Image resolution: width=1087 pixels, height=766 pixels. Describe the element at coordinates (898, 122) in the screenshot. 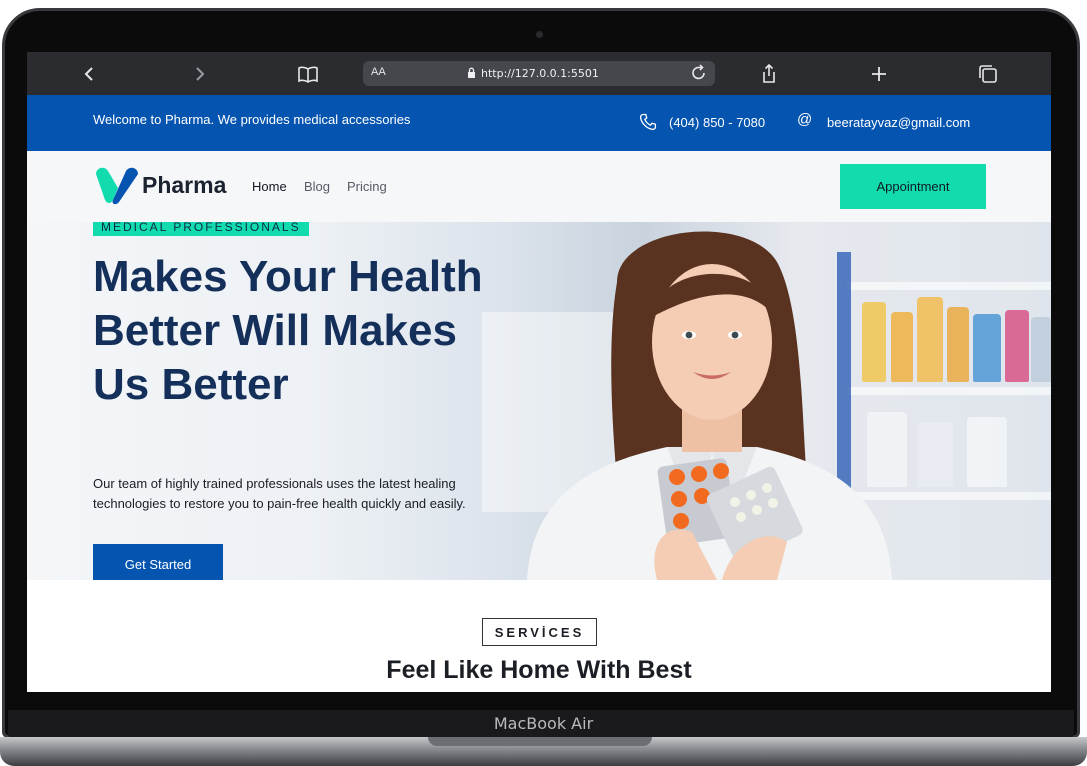

I see `email-address: beeratayvaz@gmail.com` at that location.